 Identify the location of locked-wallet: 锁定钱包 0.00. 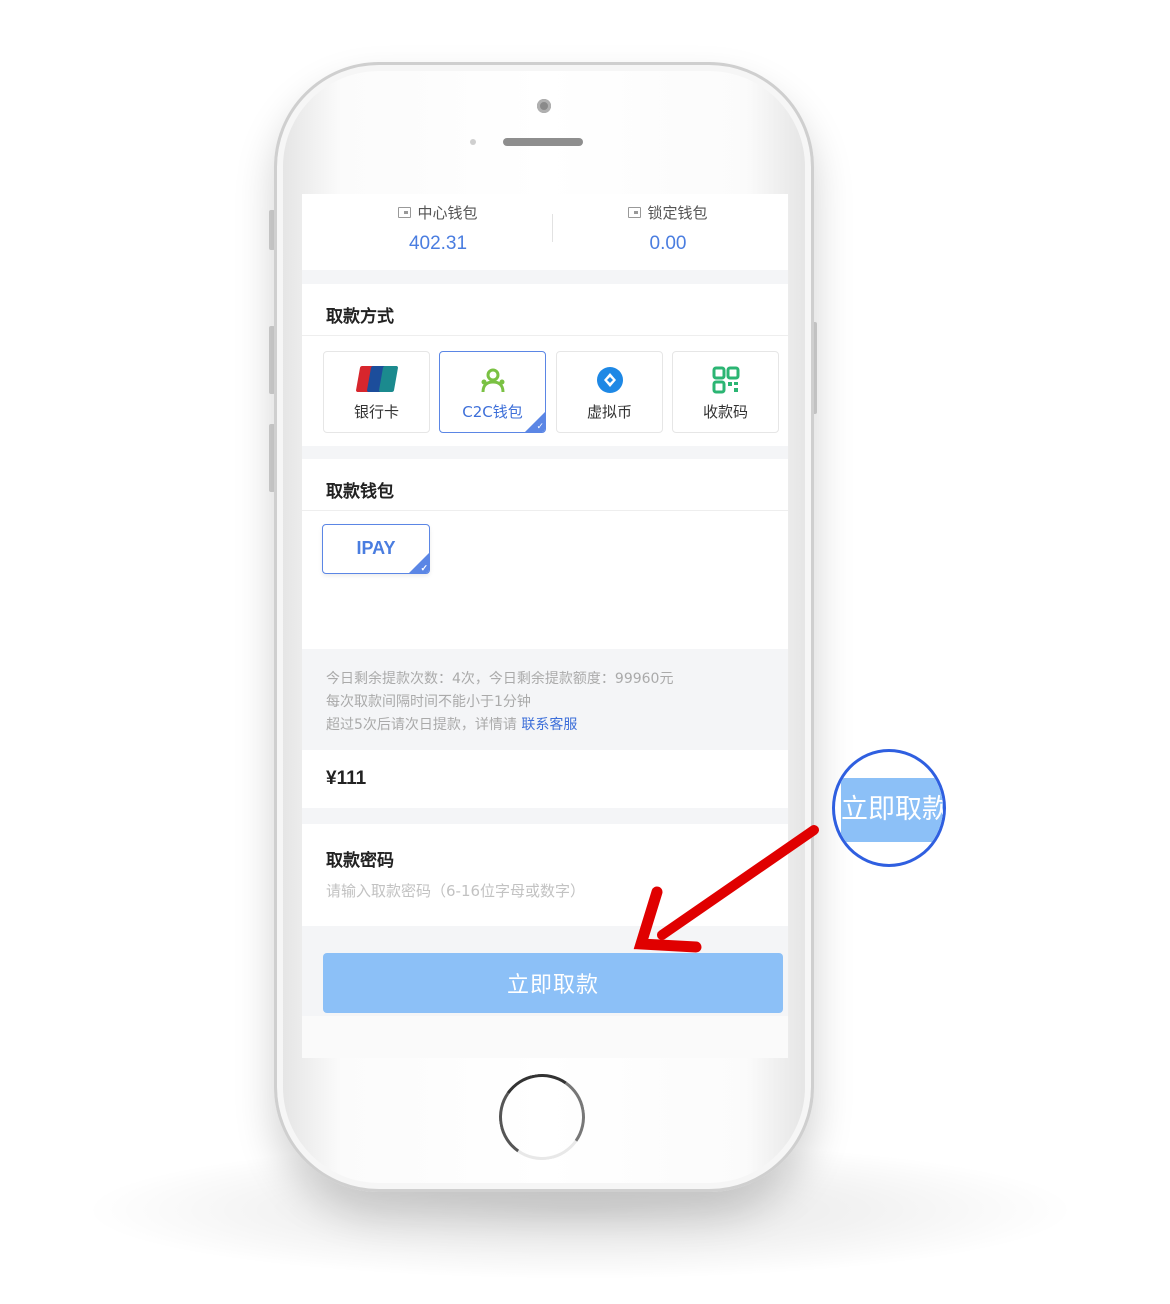
(668, 228).